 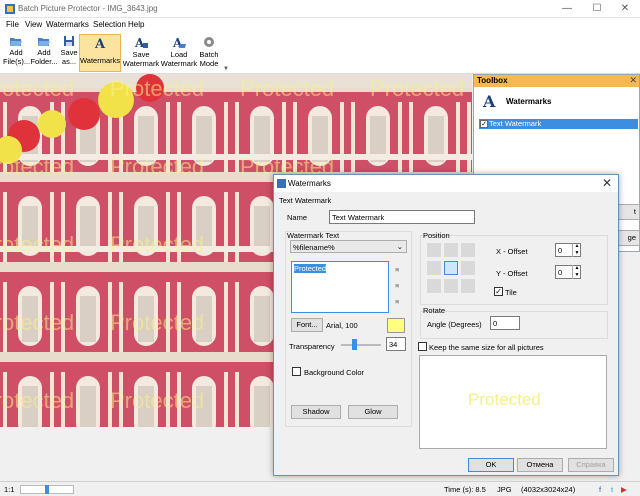 What do you see at coordinates (446, 183) in the screenshot?
I see `dialog-title-bar: Watermarks ✕` at bounding box center [446, 183].